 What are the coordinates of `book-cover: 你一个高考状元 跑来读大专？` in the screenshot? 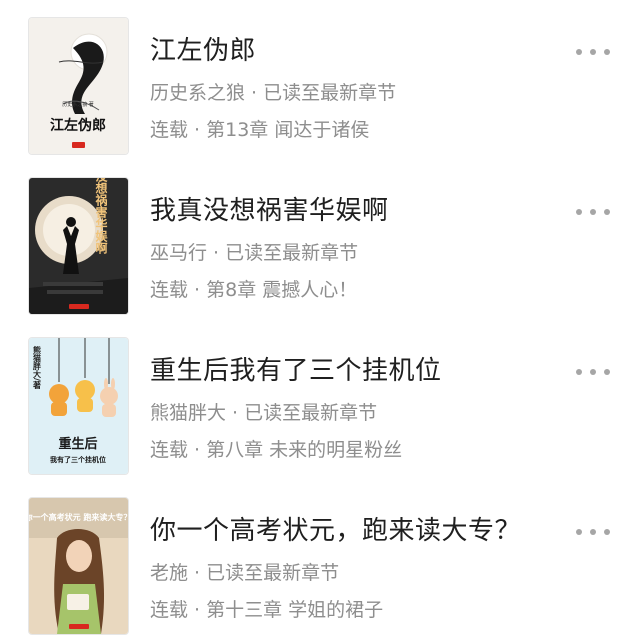 It's located at (78, 566).